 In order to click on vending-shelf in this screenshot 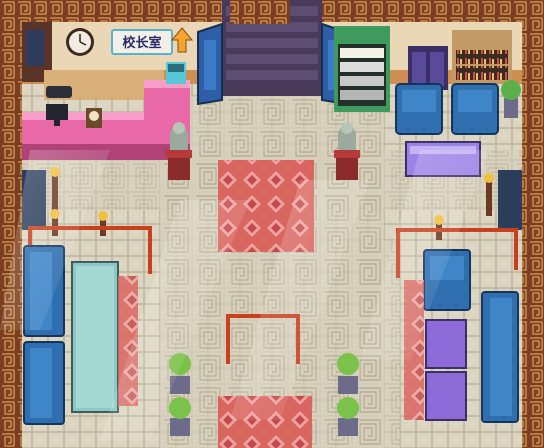, I will do `click(362, 69)`.